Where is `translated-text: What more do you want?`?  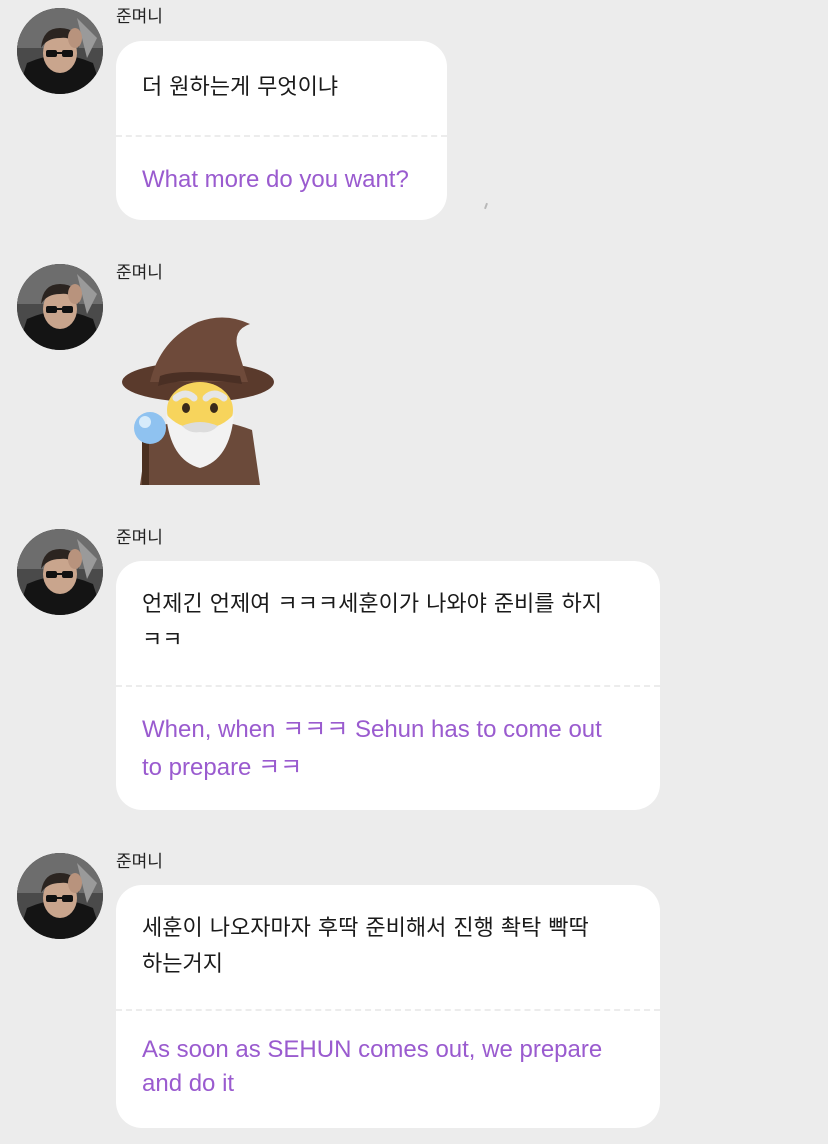
translated-text: What more do you want? is located at coordinates (275, 179).